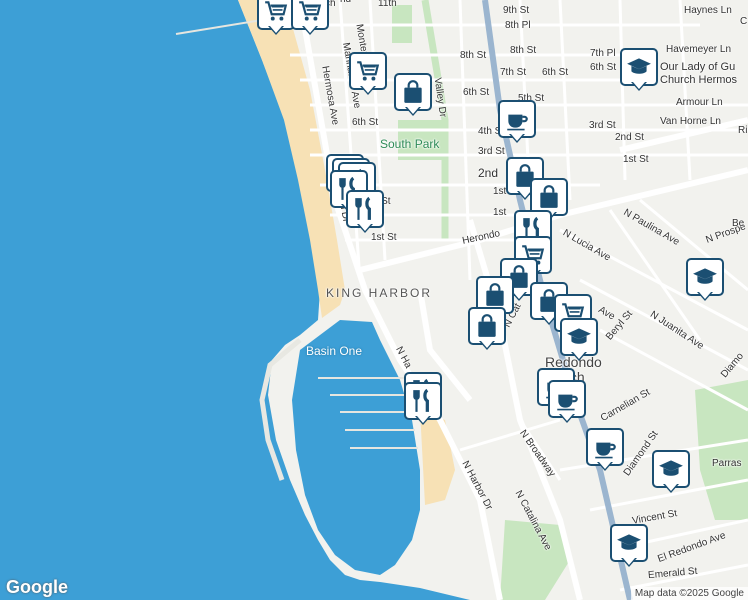  Describe the element at coordinates (629, 137) in the screenshot. I see `label-2nd-st: 2nd St` at that location.